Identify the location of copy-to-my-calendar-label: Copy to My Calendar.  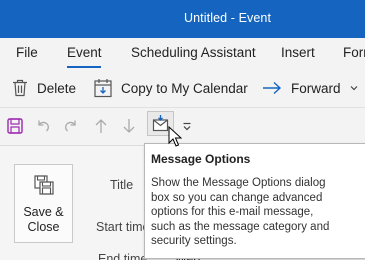
(184, 88).